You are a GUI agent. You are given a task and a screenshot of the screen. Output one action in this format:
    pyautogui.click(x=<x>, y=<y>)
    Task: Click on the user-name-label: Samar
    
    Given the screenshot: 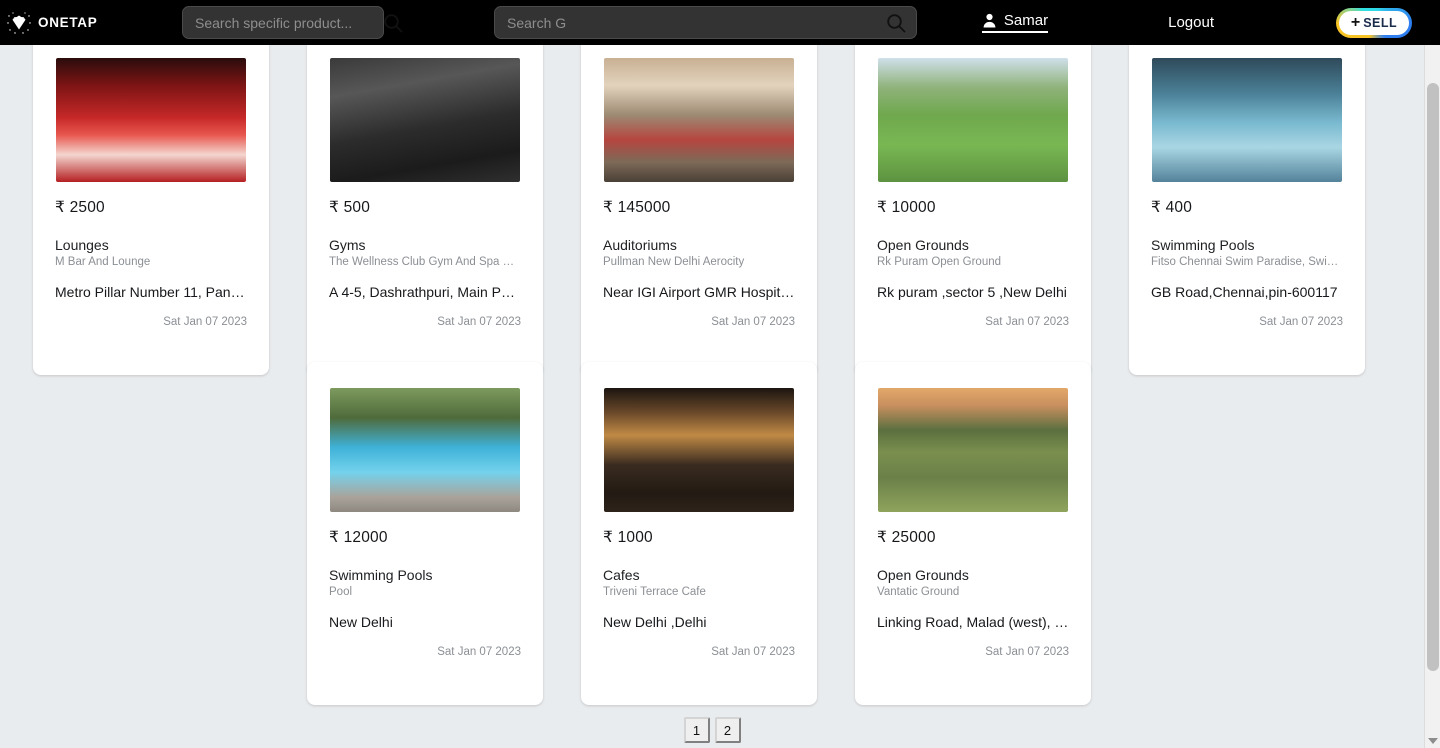 What is the action you would take?
    pyautogui.click(x=1026, y=20)
    